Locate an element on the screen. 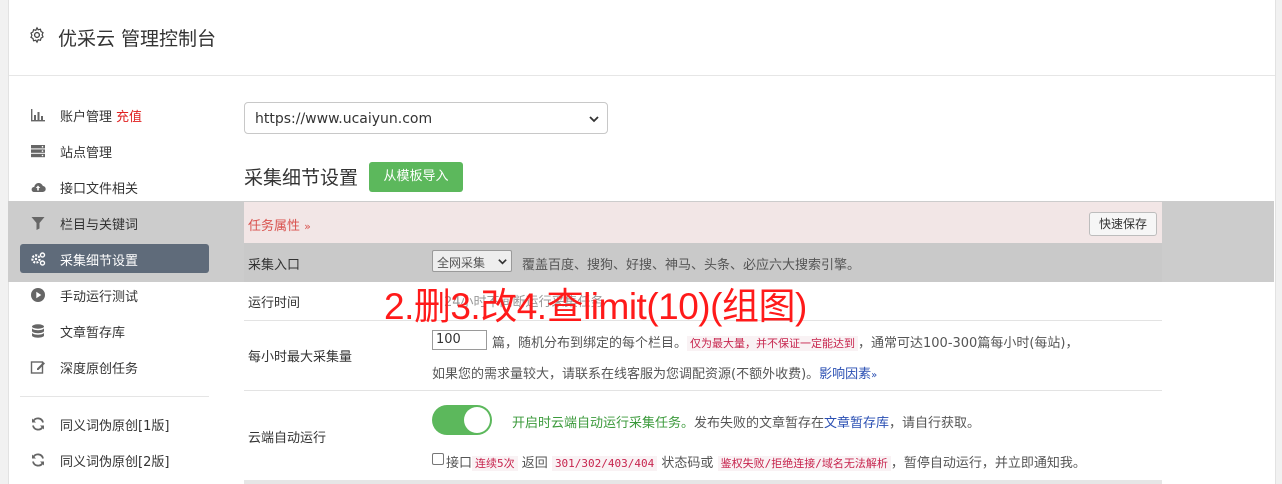  sidebar-item-collect-settings: 采集细节设置 is located at coordinates (114, 258).